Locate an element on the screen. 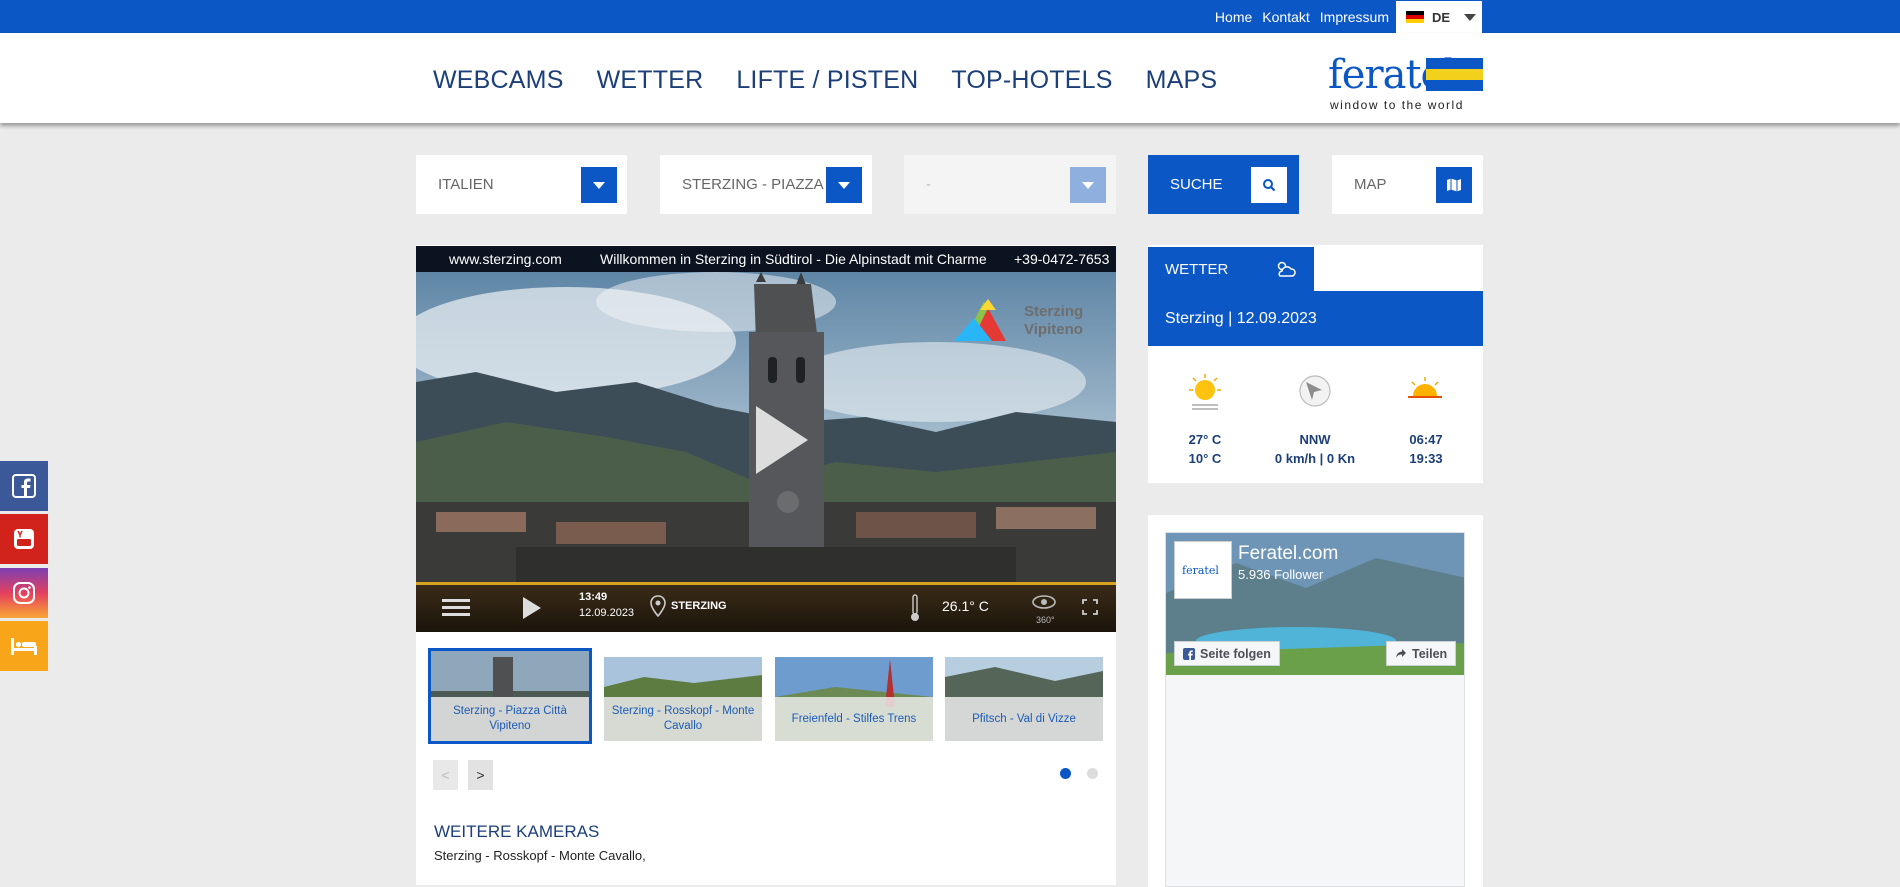  instagram-side-button is located at coordinates (24, 593).